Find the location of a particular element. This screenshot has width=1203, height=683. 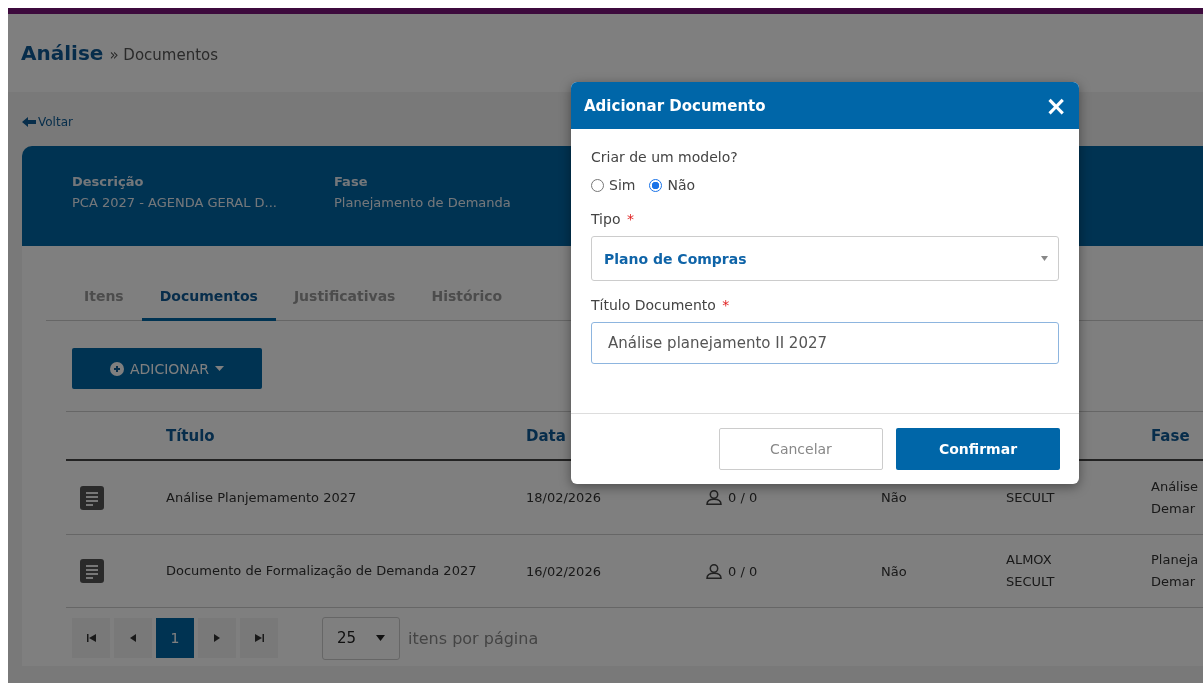

back-link: Voltar is located at coordinates (47, 122).